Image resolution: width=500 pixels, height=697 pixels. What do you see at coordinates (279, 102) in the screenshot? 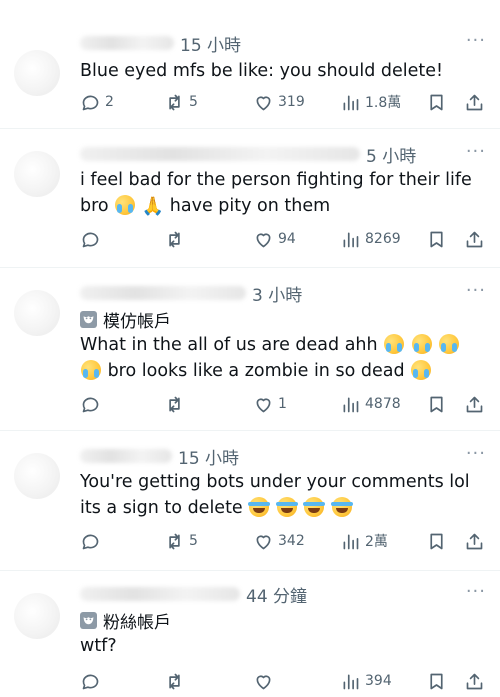
I see `like-button: 319` at bounding box center [279, 102].